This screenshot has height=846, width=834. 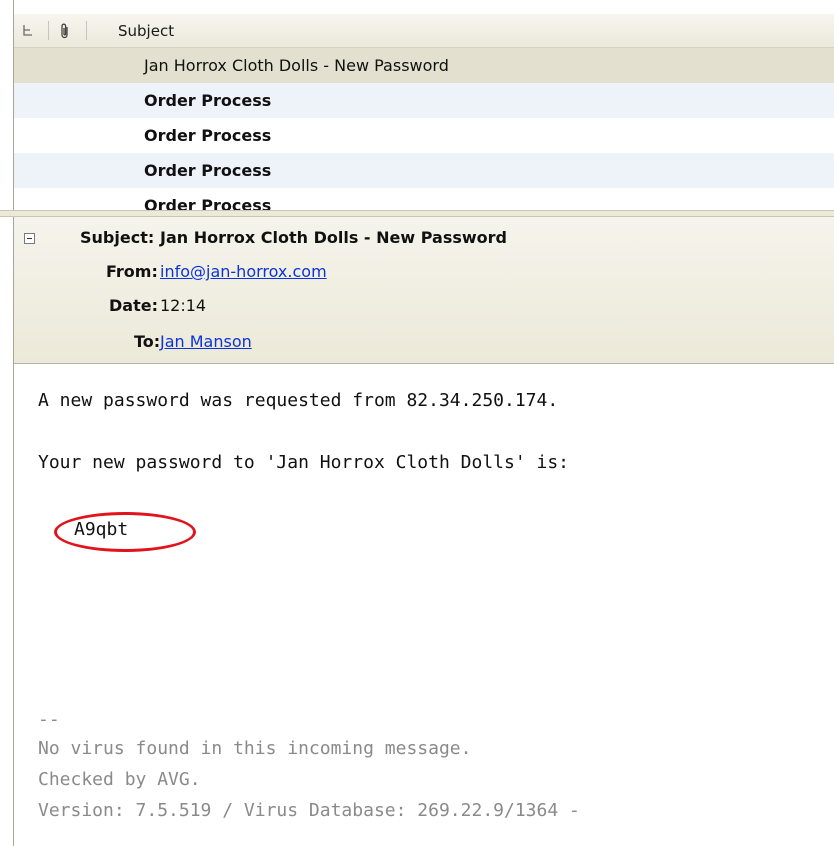 What do you see at coordinates (424, 272) in the screenshot?
I see `from-field: From: info@jan-horrox.com` at bounding box center [424, 272].